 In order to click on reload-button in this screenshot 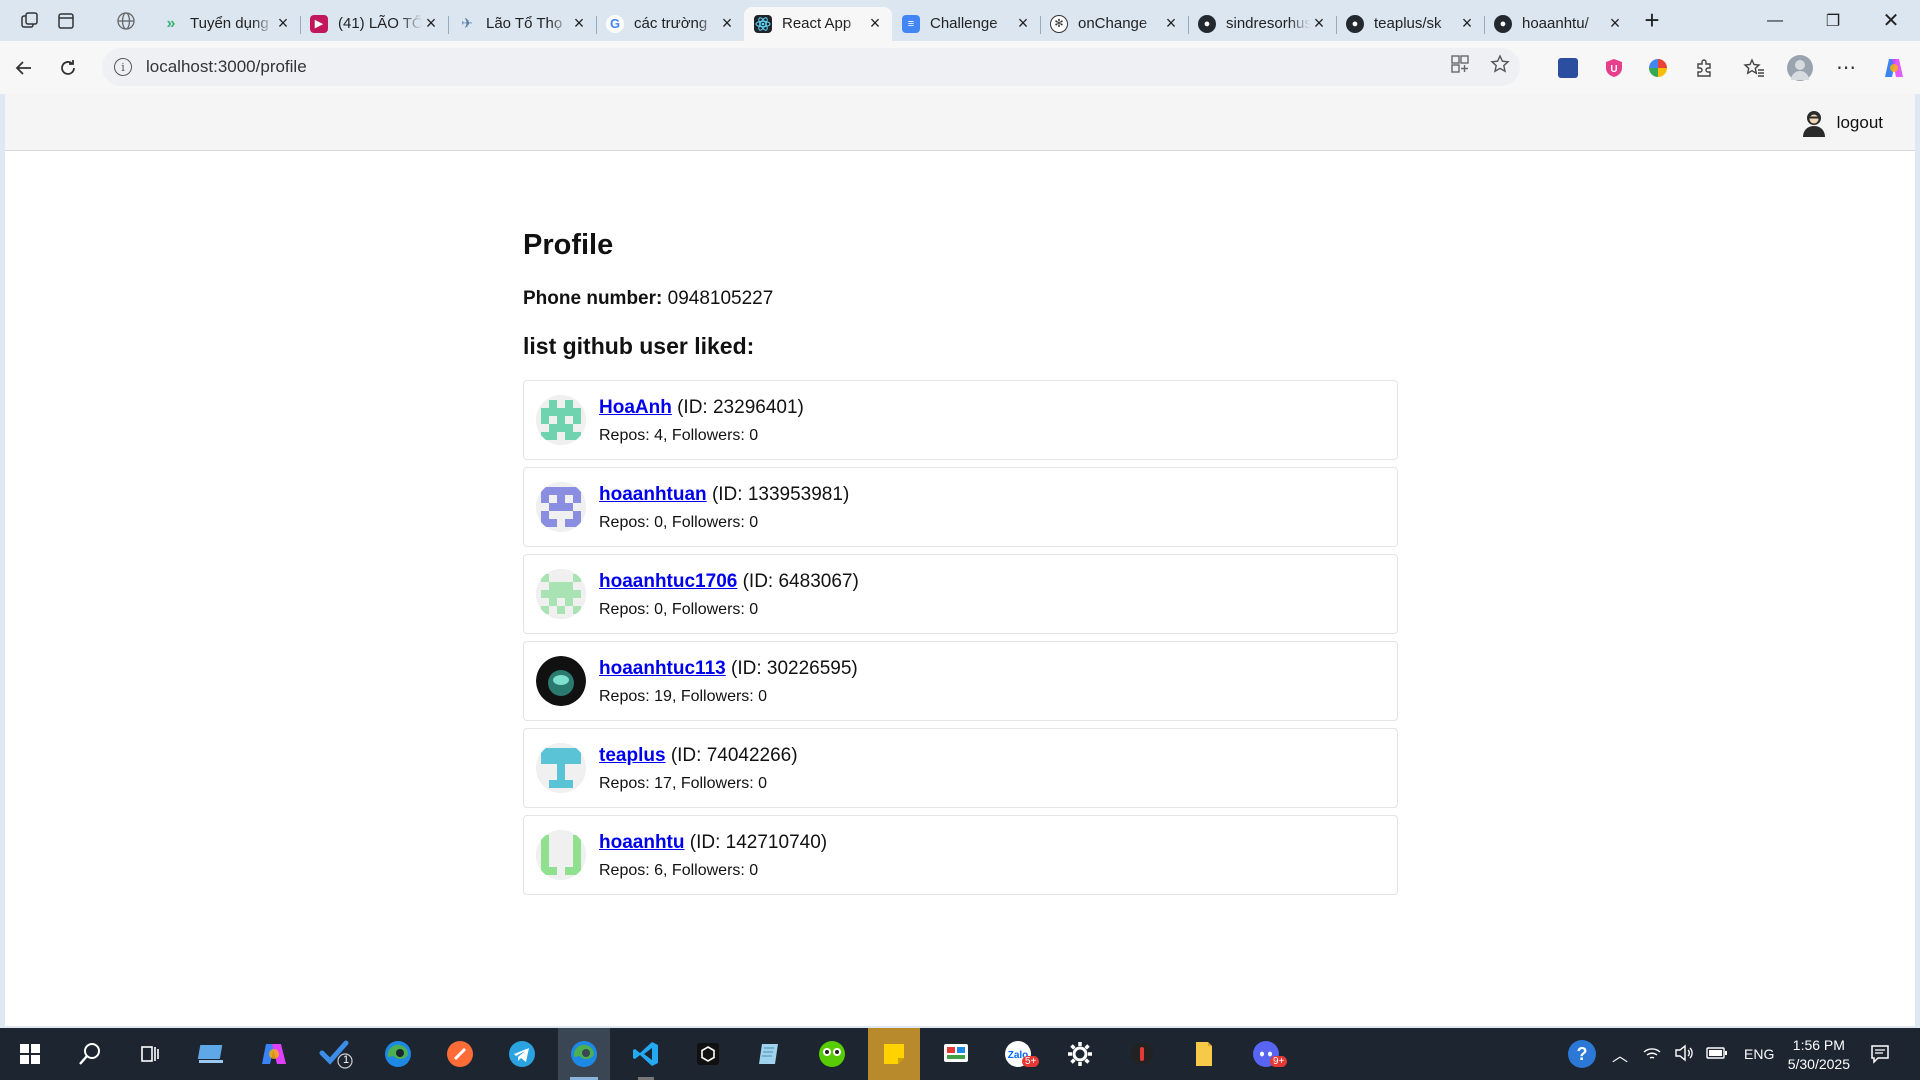, I will do `click(68, 68)`.